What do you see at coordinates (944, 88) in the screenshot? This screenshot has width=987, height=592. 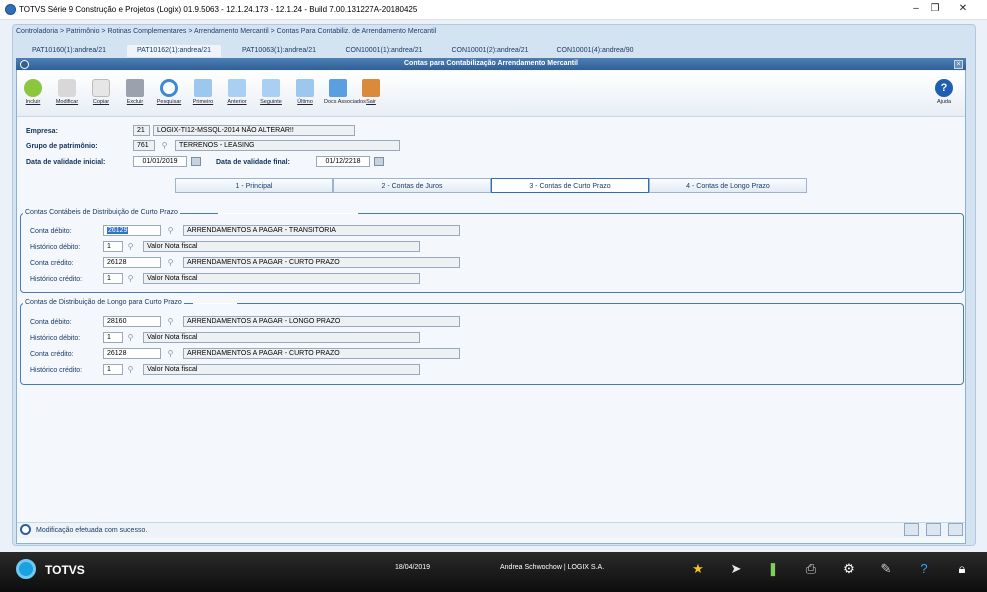 I see `help-icon: ?` at bounding box center [944, 88].